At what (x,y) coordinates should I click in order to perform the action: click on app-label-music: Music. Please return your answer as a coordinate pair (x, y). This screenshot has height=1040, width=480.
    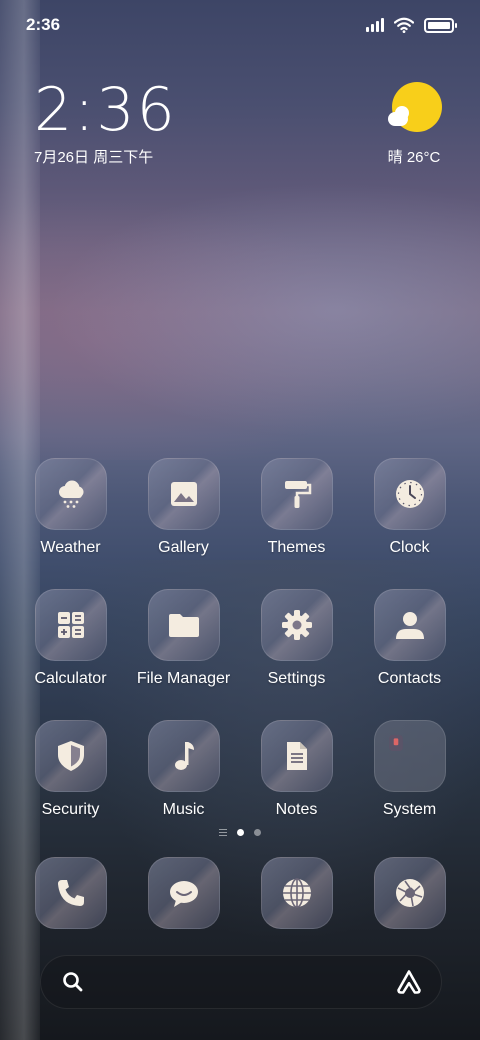
    Looking at the image, I should click on (183, 809).